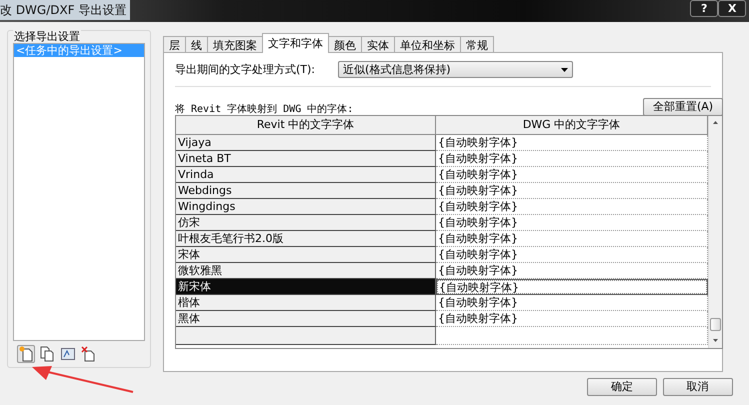  What do you see at coordinates (306, 319) in the screenshot?
I see `row-header-cell: 黑体` at bounding box center [306, 319].